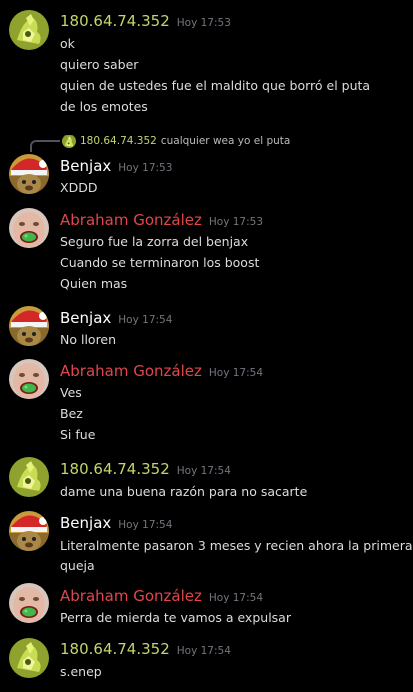  I want to click on reply-text: cualquier wea yo el puta, so click(226, 141).